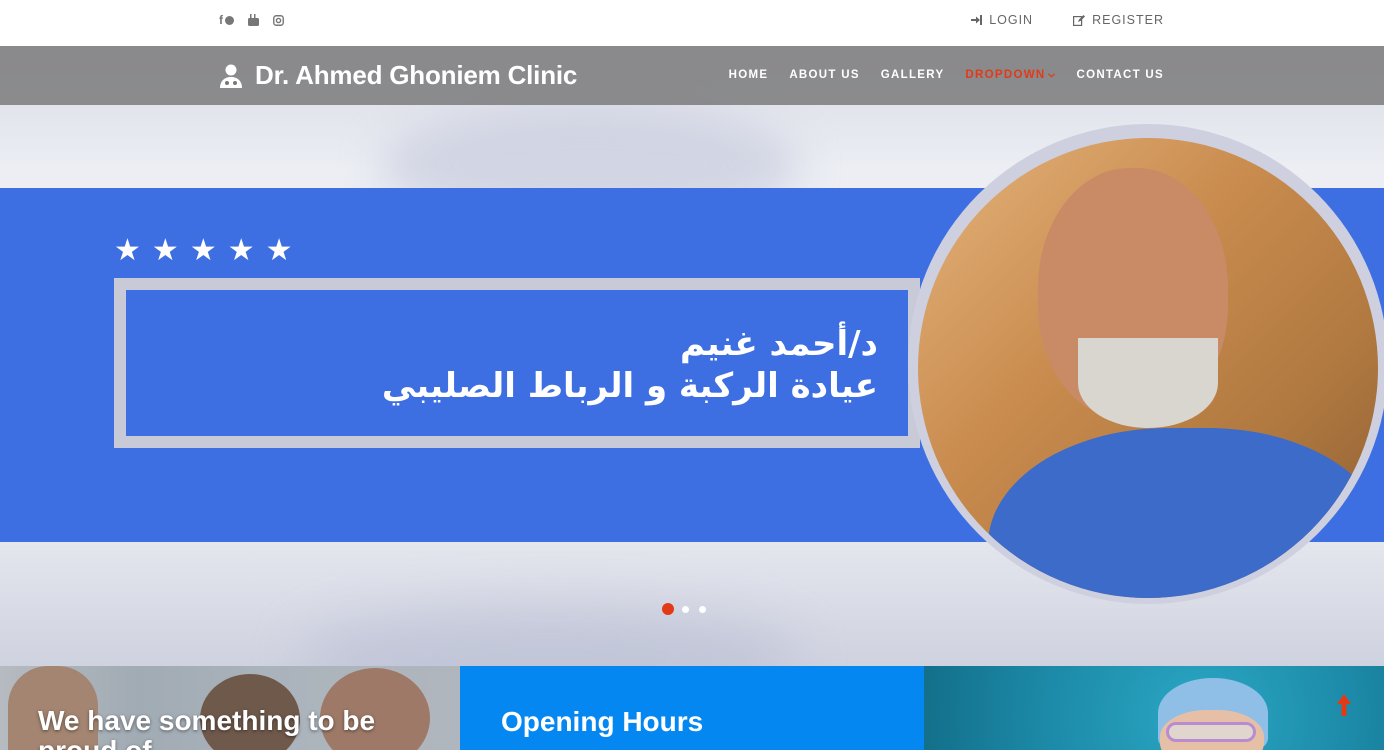  I want to click on brand: Dr. Ahmed Ghoniem Clinic, so click(398, 75).